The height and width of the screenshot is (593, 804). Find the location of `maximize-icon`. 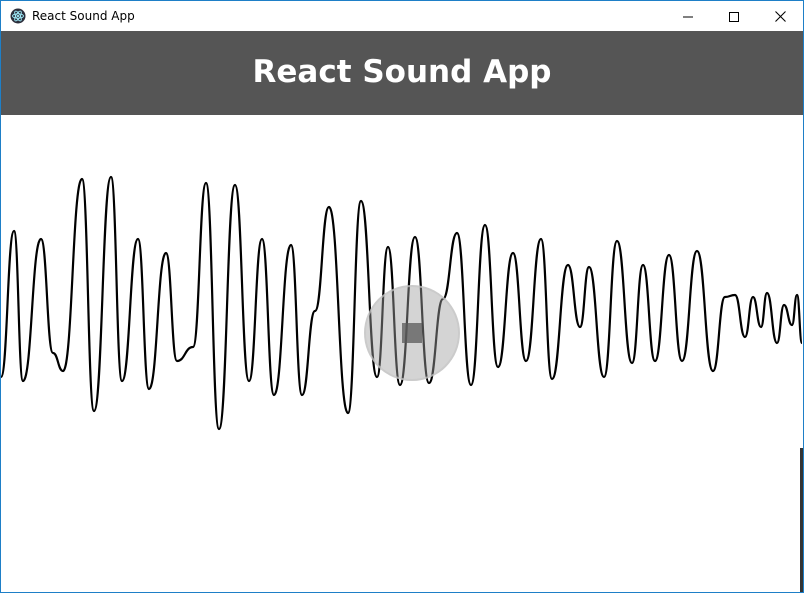

maximize-icon is located at coordinates (734, 16).